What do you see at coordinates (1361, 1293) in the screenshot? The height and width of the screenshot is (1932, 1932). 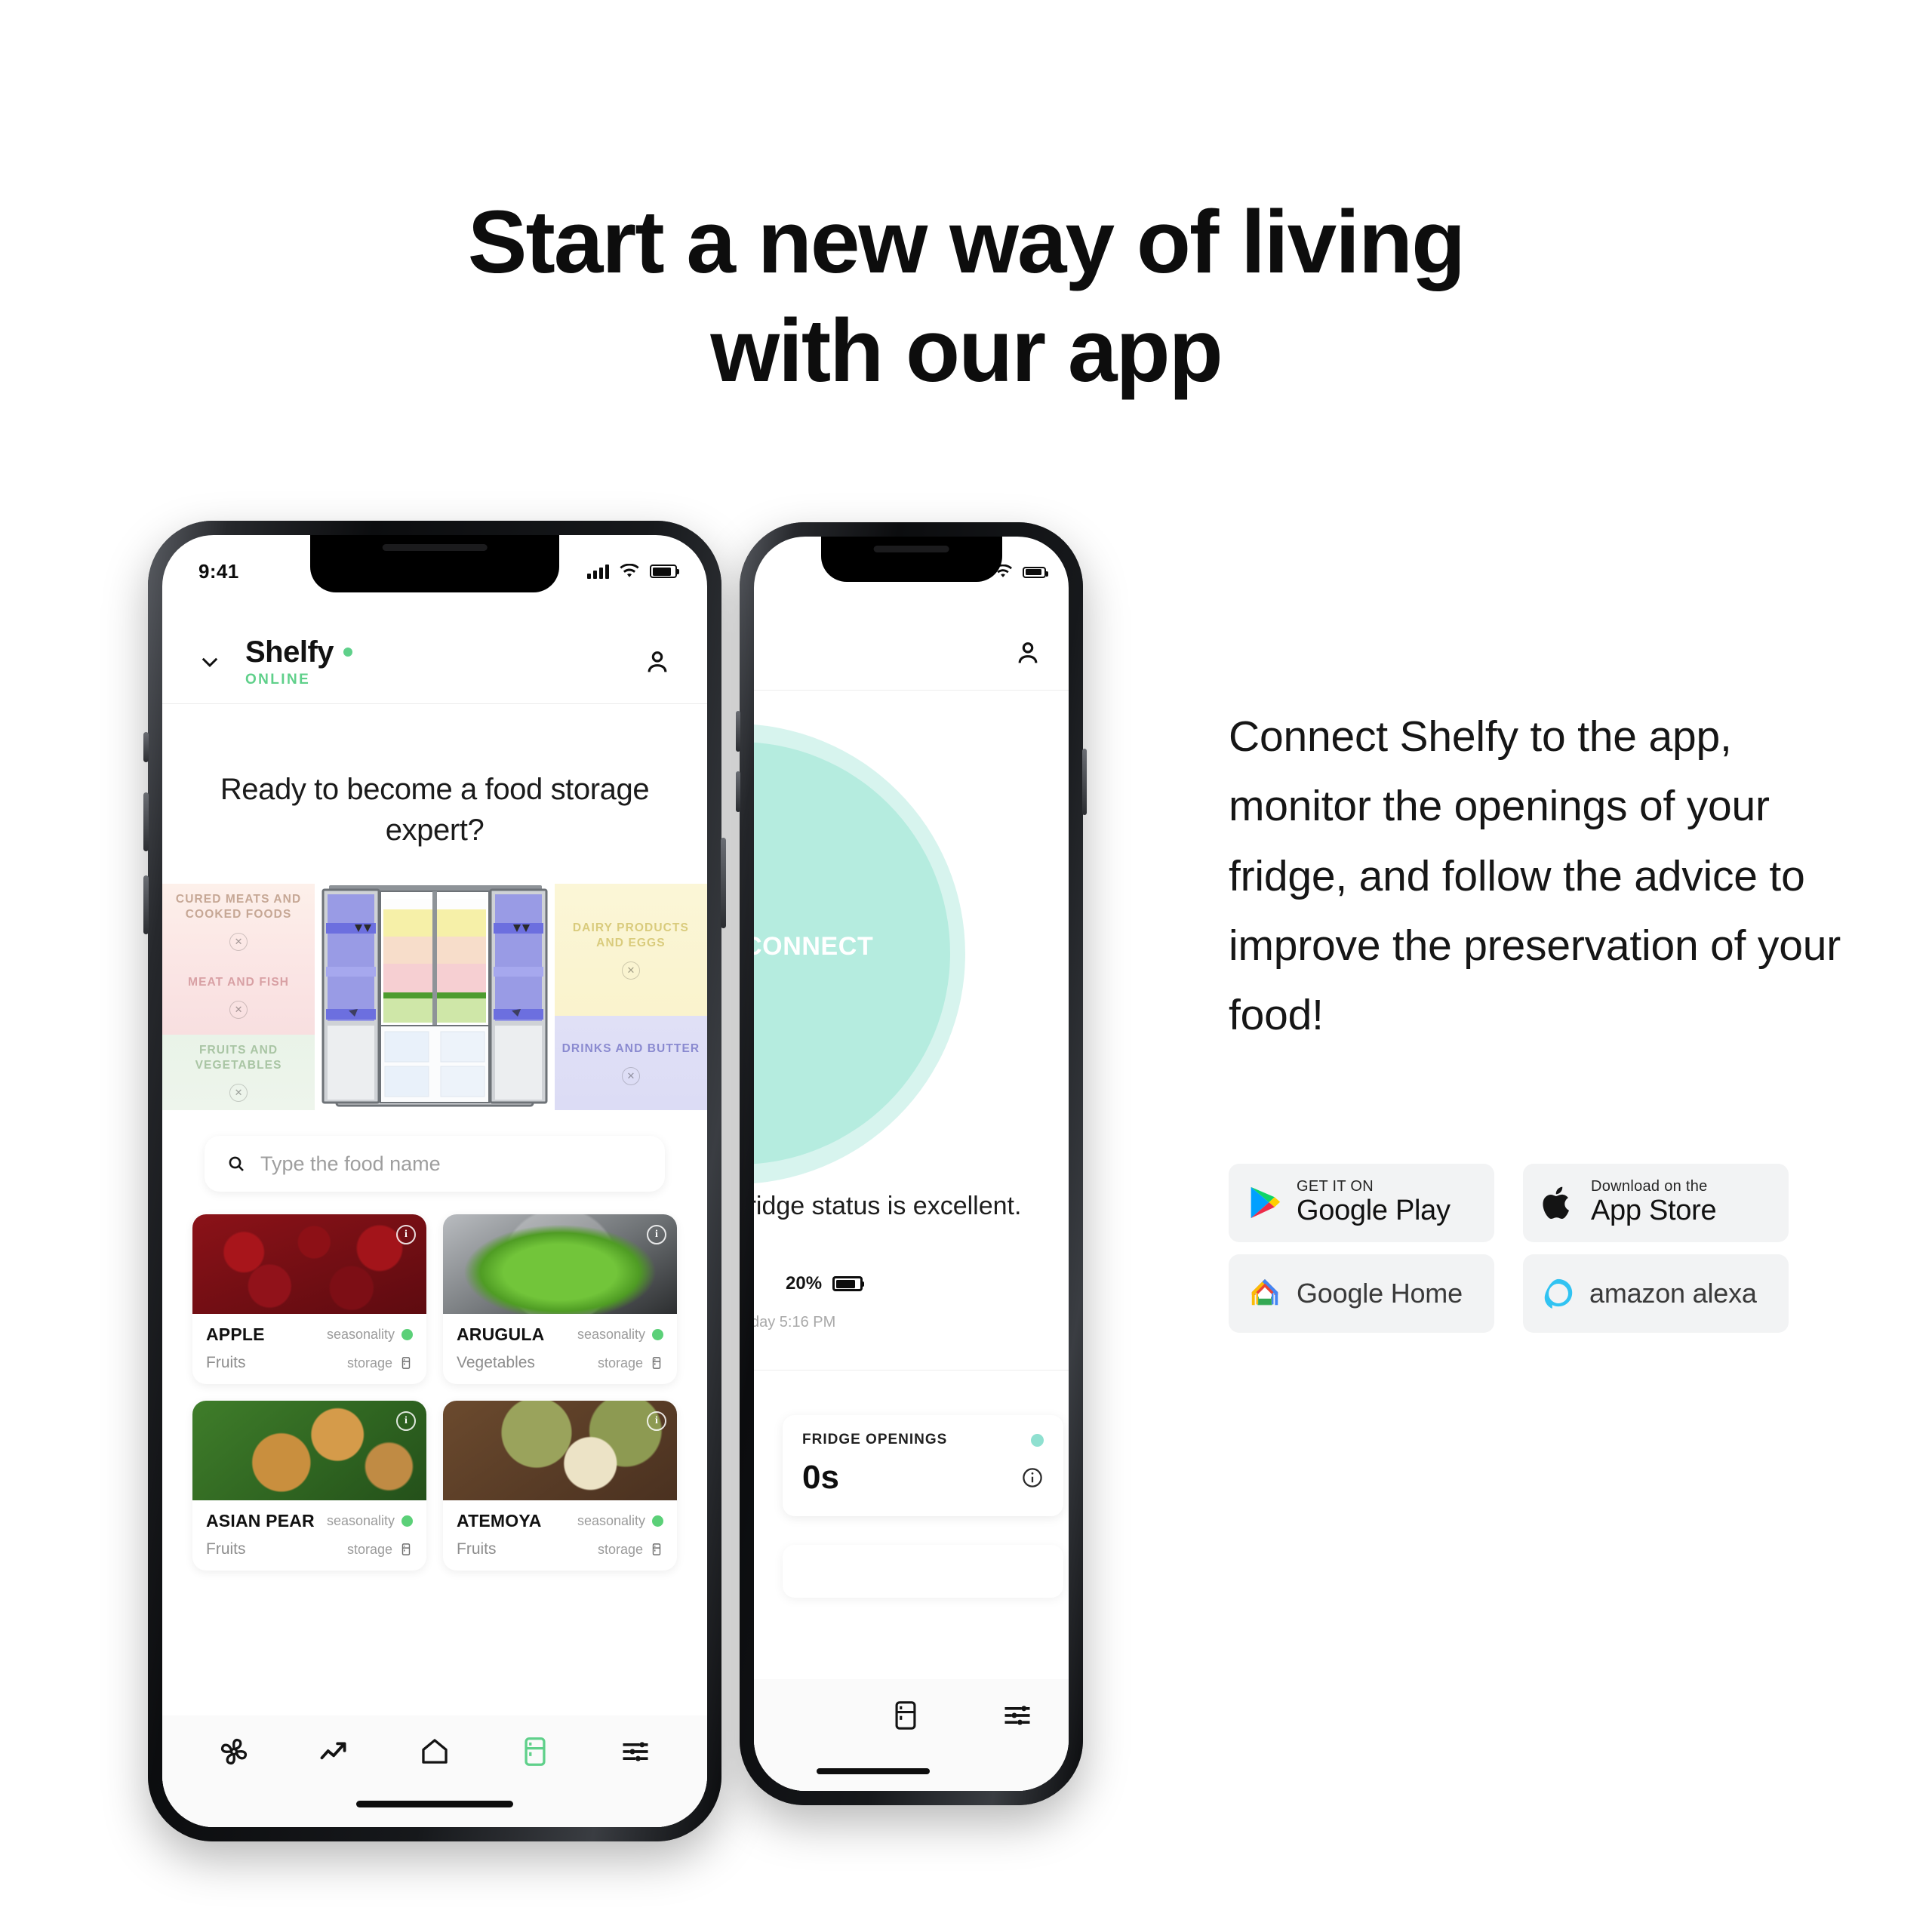 I see `google-home-badge: Google Home` at bounding box center [1361, 1293].